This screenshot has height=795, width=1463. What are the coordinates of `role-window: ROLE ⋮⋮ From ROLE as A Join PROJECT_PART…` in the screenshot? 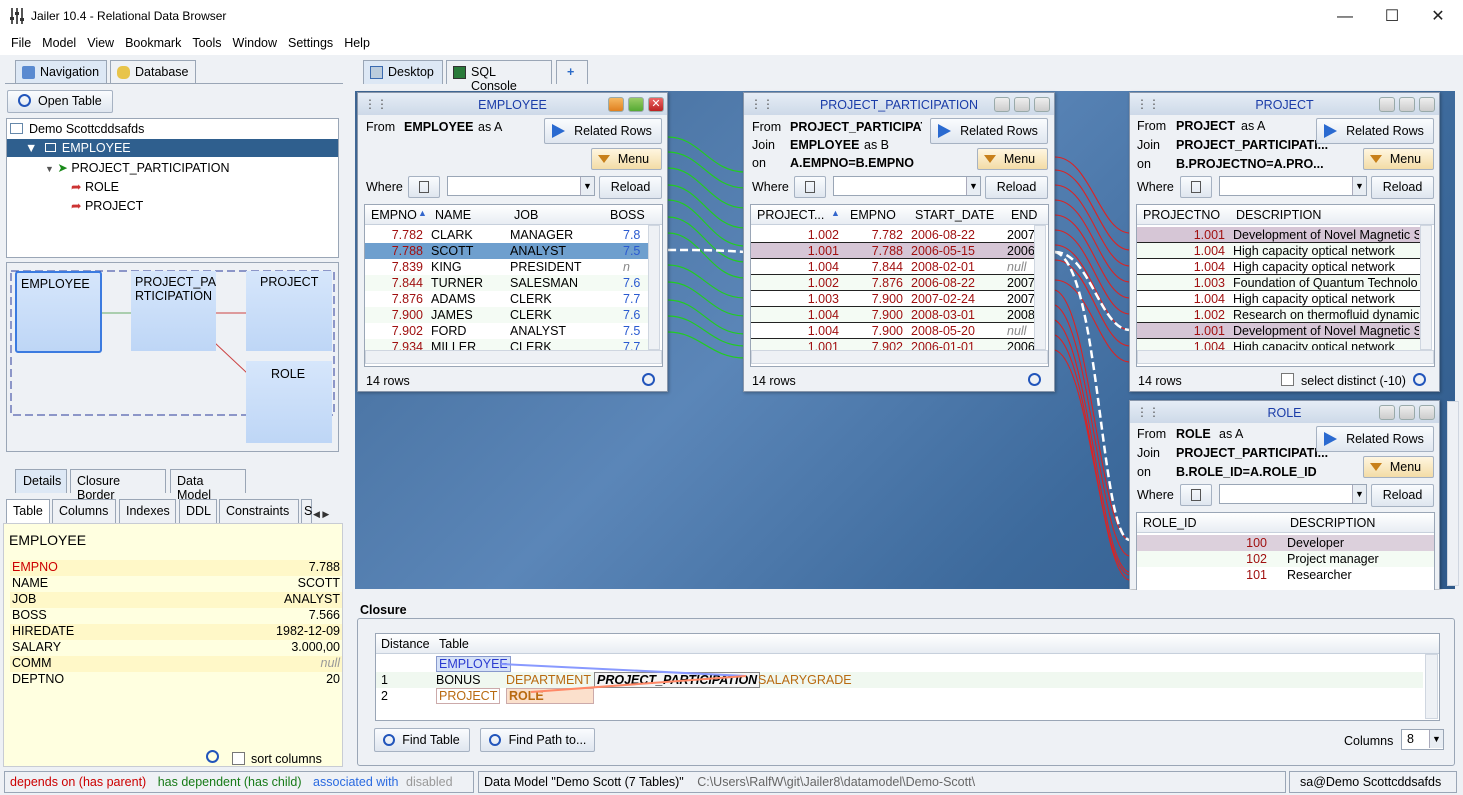 It's located at (1294, 495).